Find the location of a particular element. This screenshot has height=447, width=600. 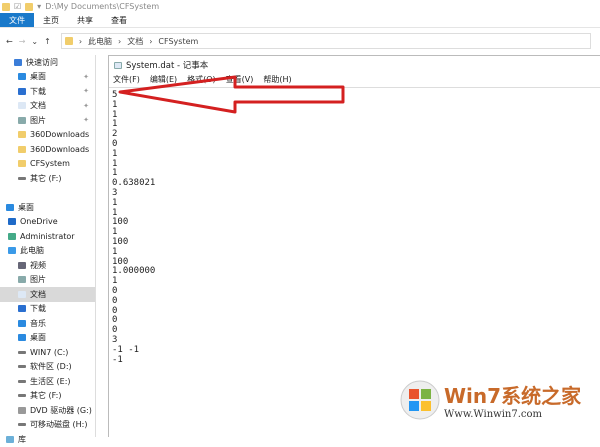

sidebar-item: 快速访问 is located at coordinates (47, 62).